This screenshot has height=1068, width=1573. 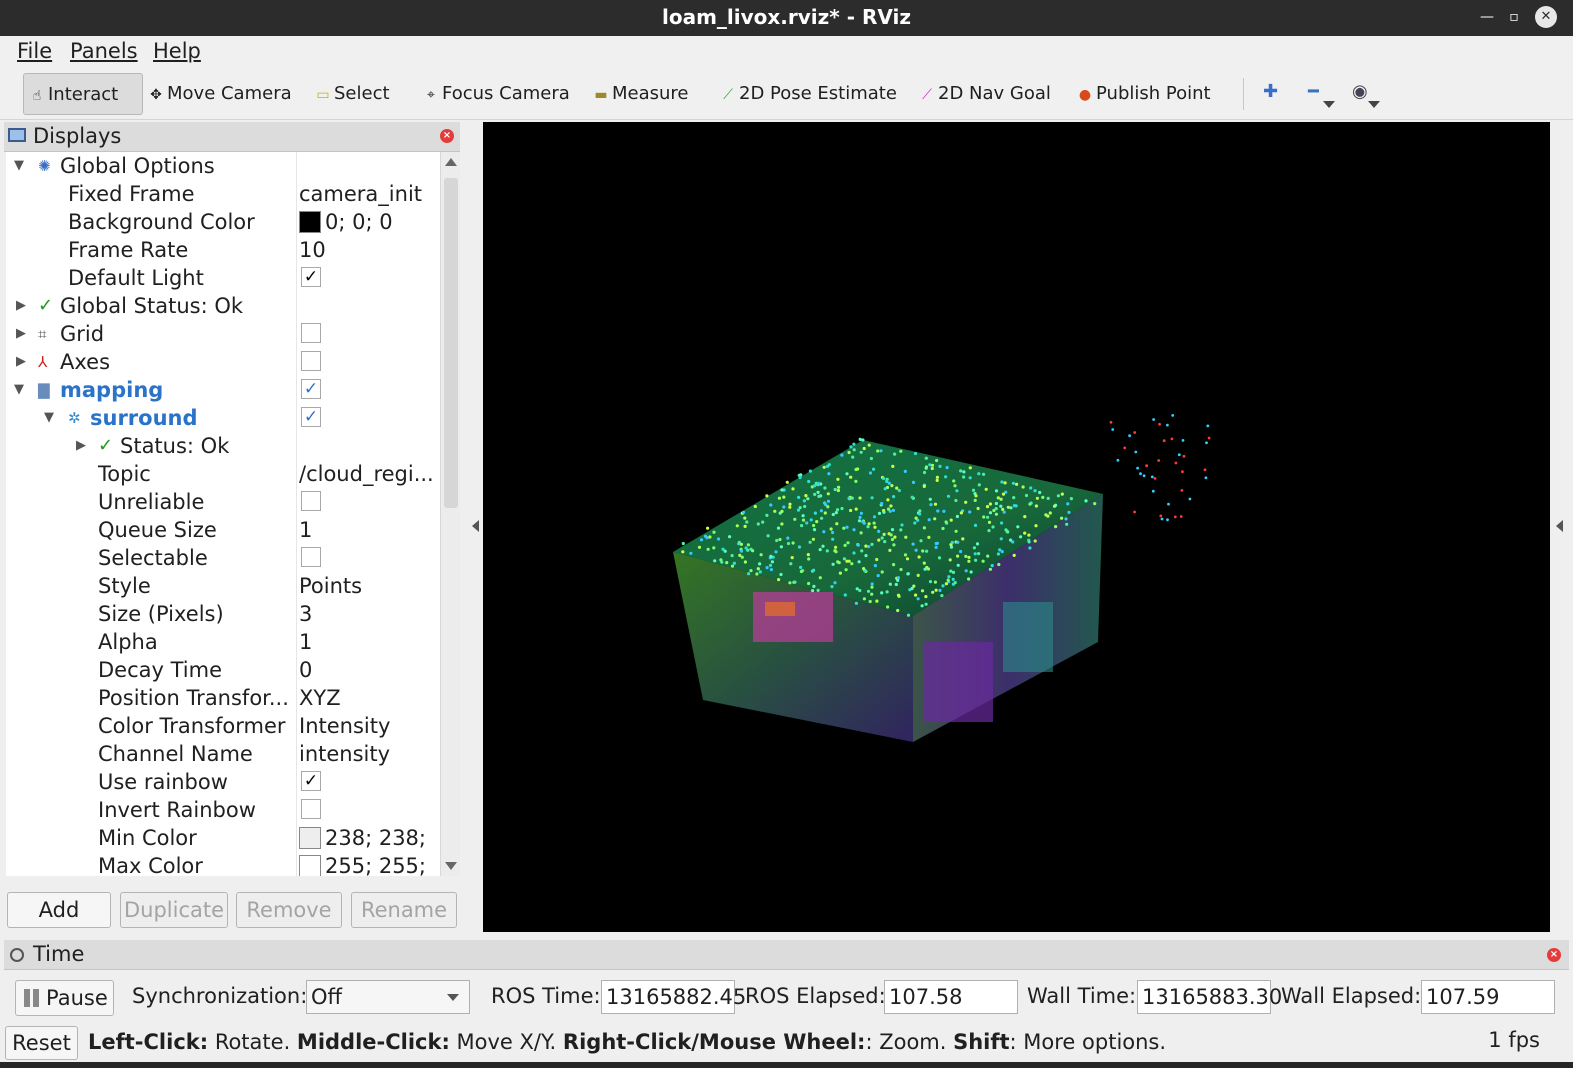 What do you see at coordinates (369, 670) in the screenshot?
I see `decay-time-value: 0` at bounding box center [369, 670].